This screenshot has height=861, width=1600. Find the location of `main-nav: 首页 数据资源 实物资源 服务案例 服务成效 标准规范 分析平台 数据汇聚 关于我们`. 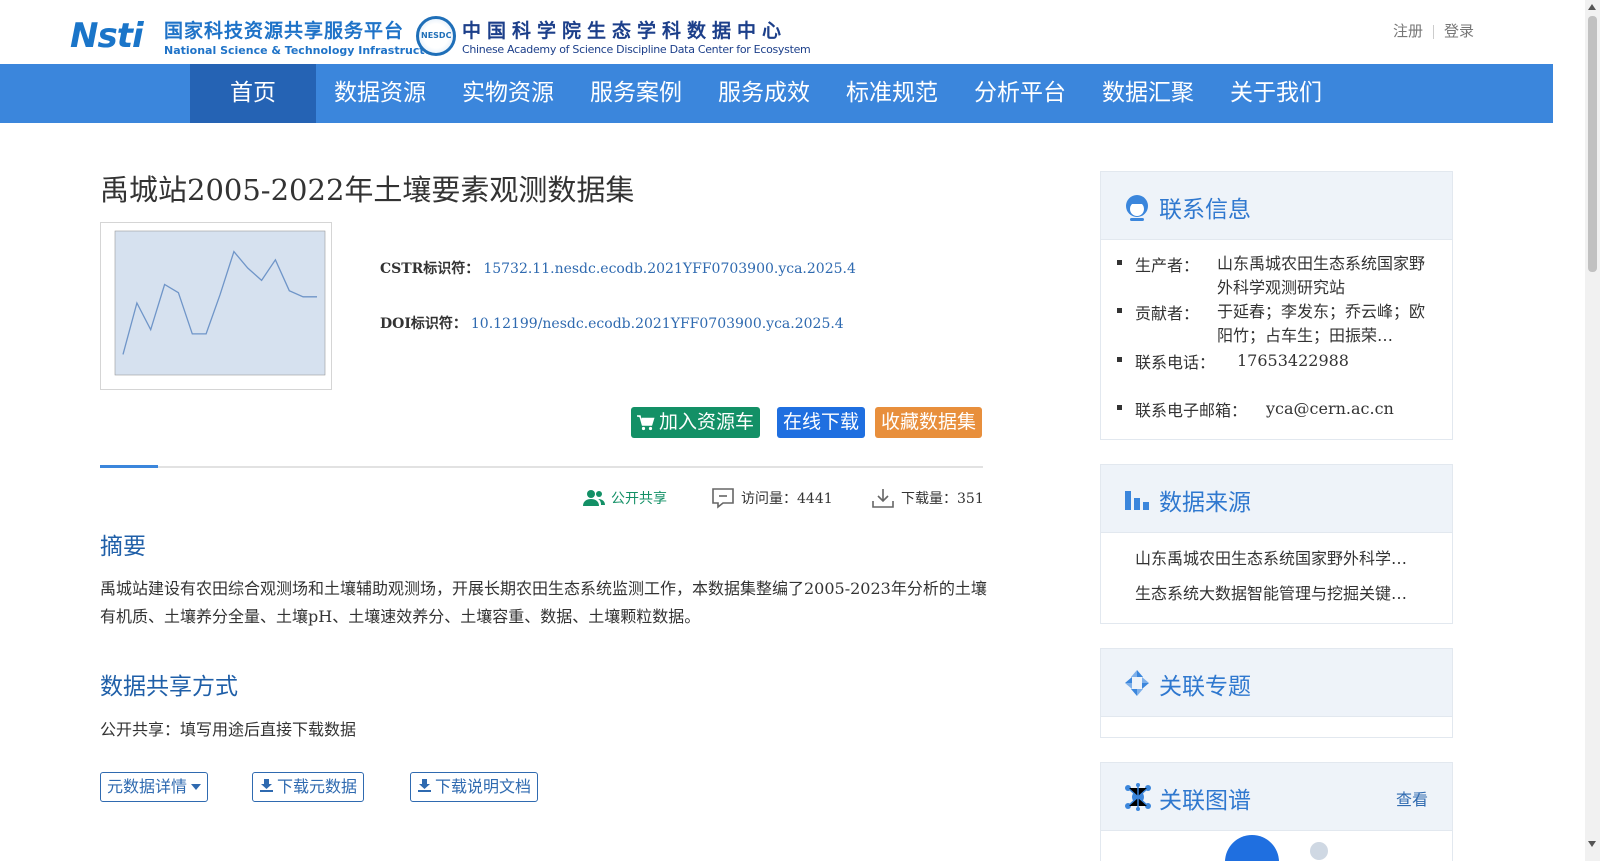

main-nav: 首页 数据资源 实物资源 服务案例 服务成效 标准规范 分析平台 数据汇聚 关于我们 is located at coordinates (776, 93).